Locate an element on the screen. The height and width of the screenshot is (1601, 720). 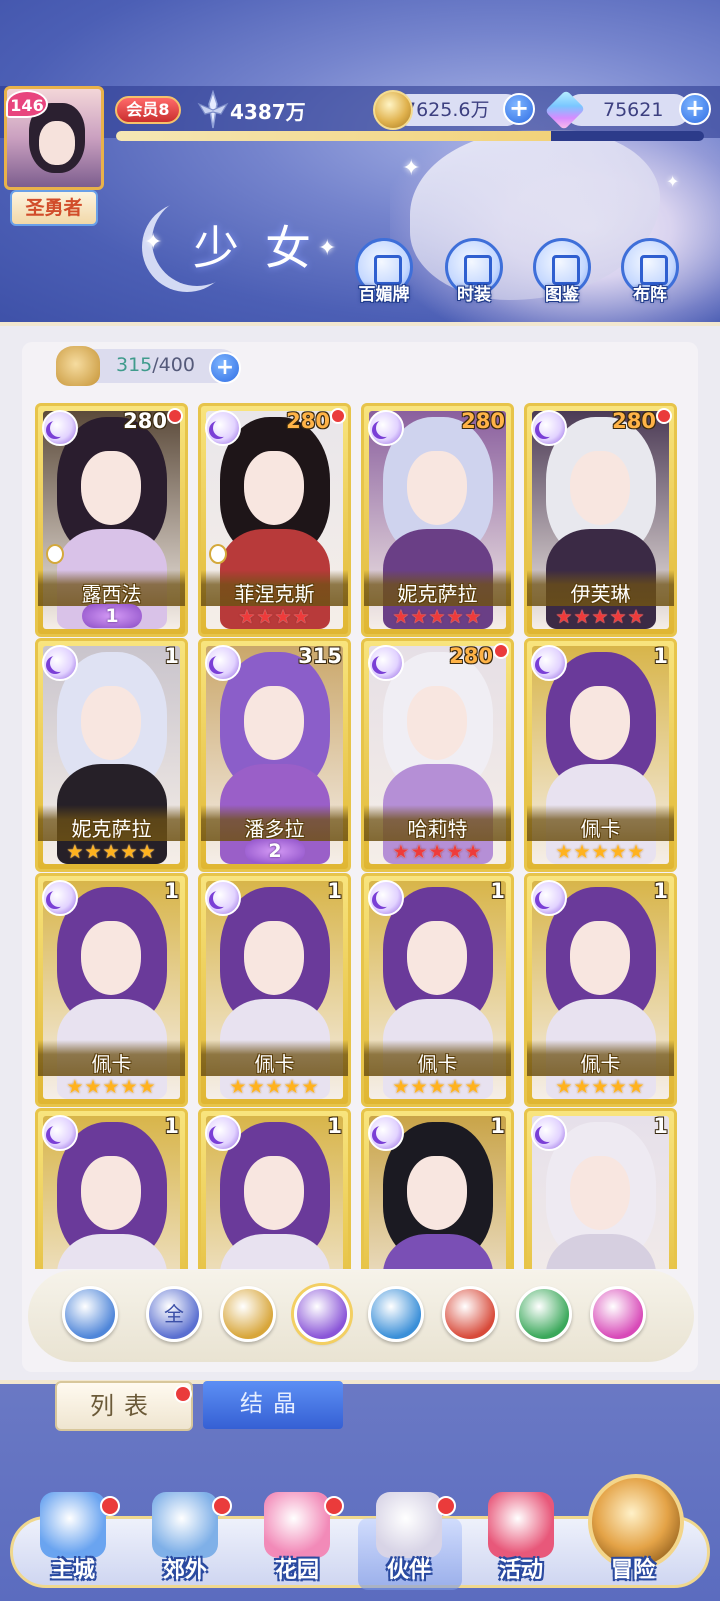
partner-card: 280 菲涅克斯 ★★★★ is located at coordinates (274, 520).